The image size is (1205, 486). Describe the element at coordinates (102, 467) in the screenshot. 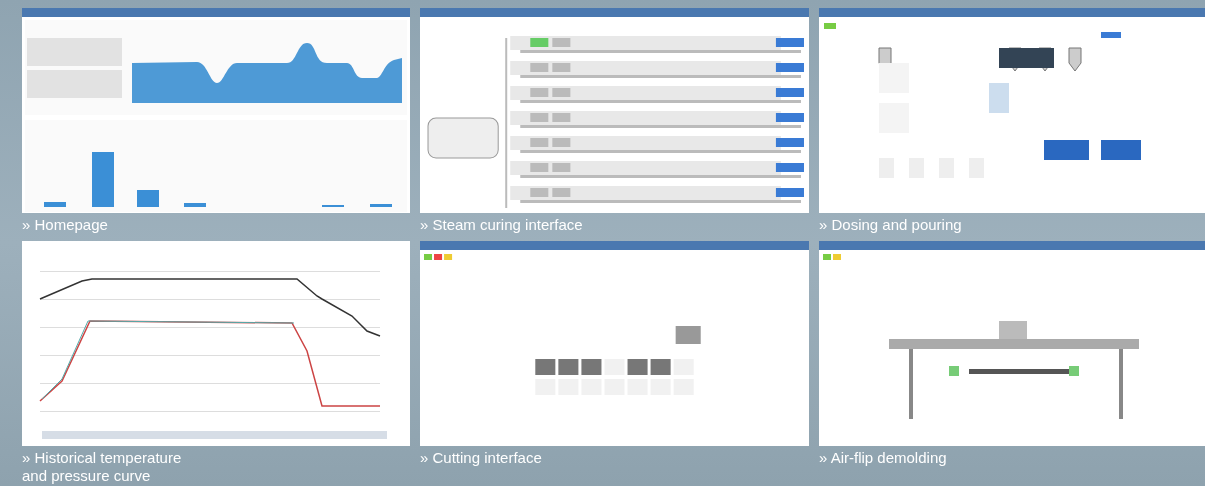

I see `screenshot-caption: » Historical temperature and pressure curve` at that location.